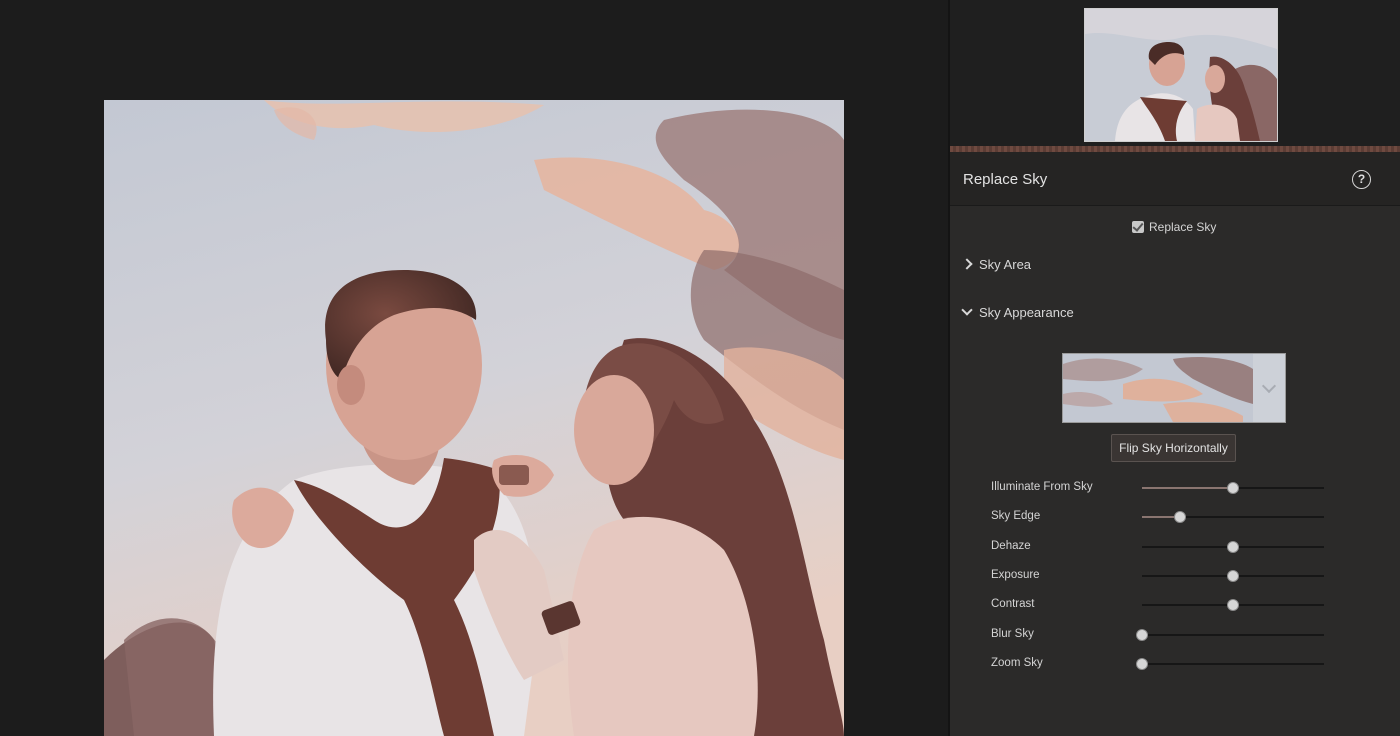 Image resolution: width=1400 pixels, height=736 pixels. I want to click on section-sky-area: Sky Area, so click(996, 264).